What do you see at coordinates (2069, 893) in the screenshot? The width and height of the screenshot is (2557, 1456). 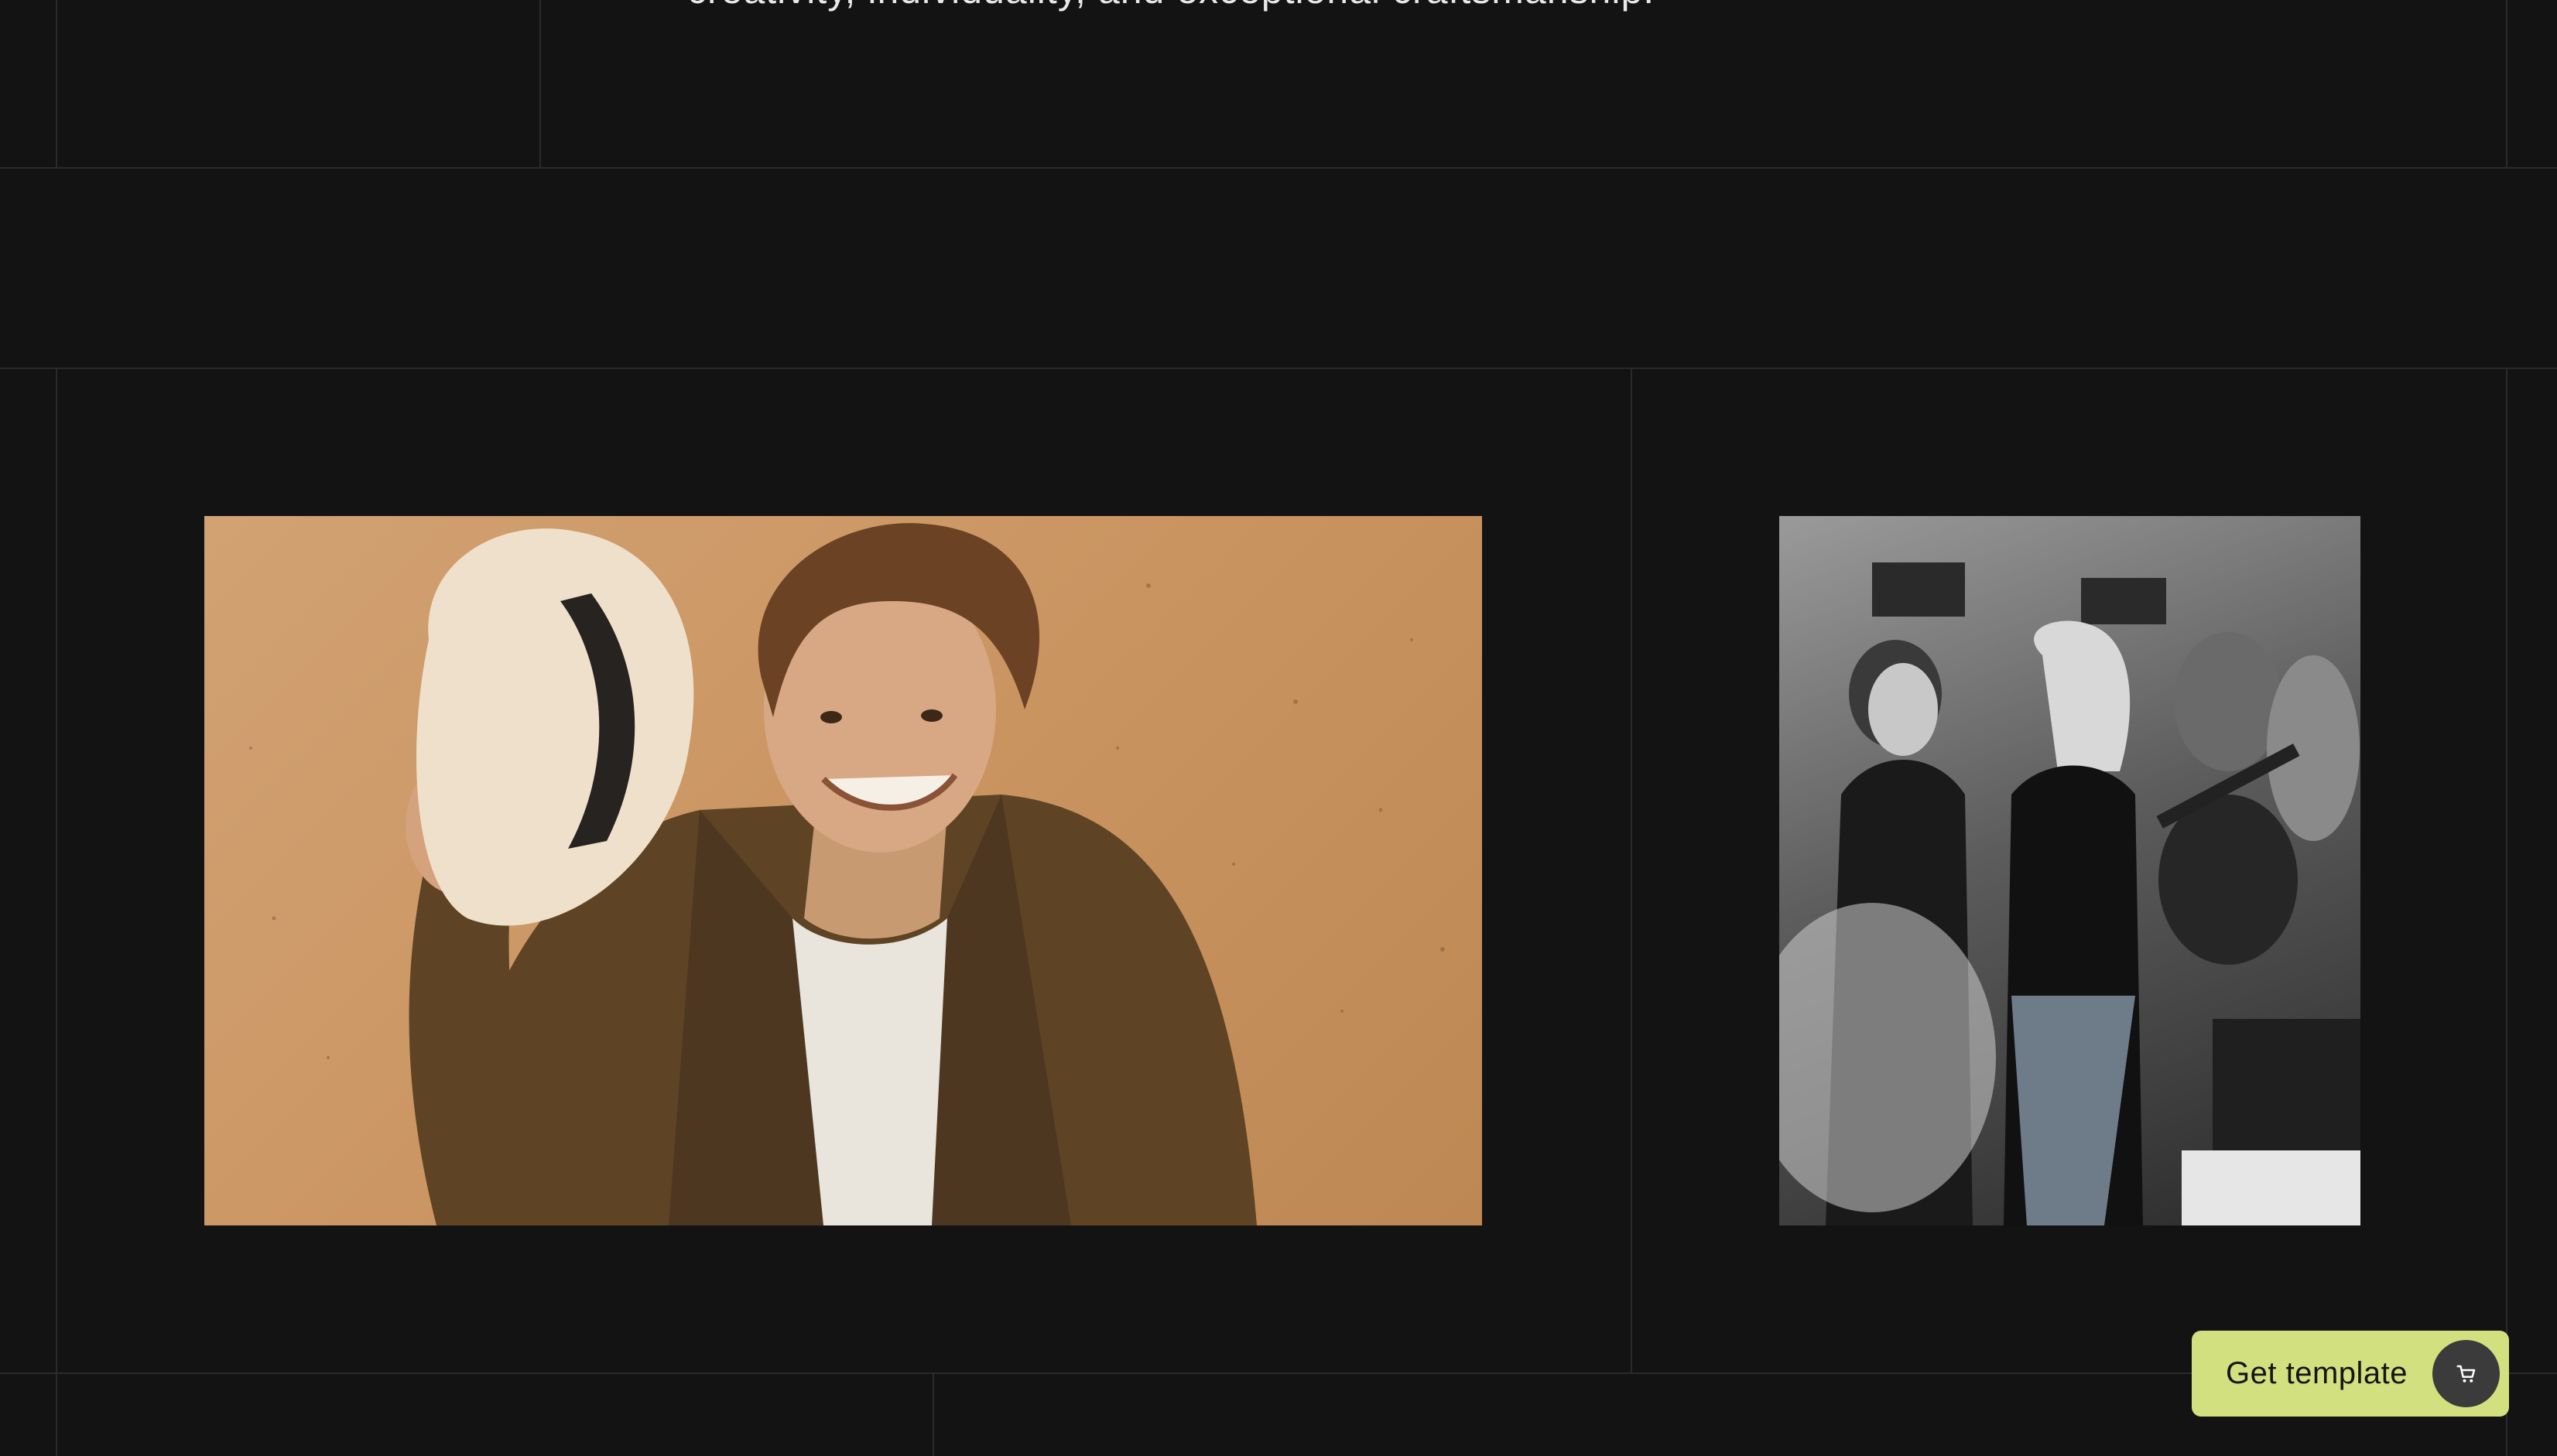 I see `salon-illustration` at bounding box center [2069, 893].